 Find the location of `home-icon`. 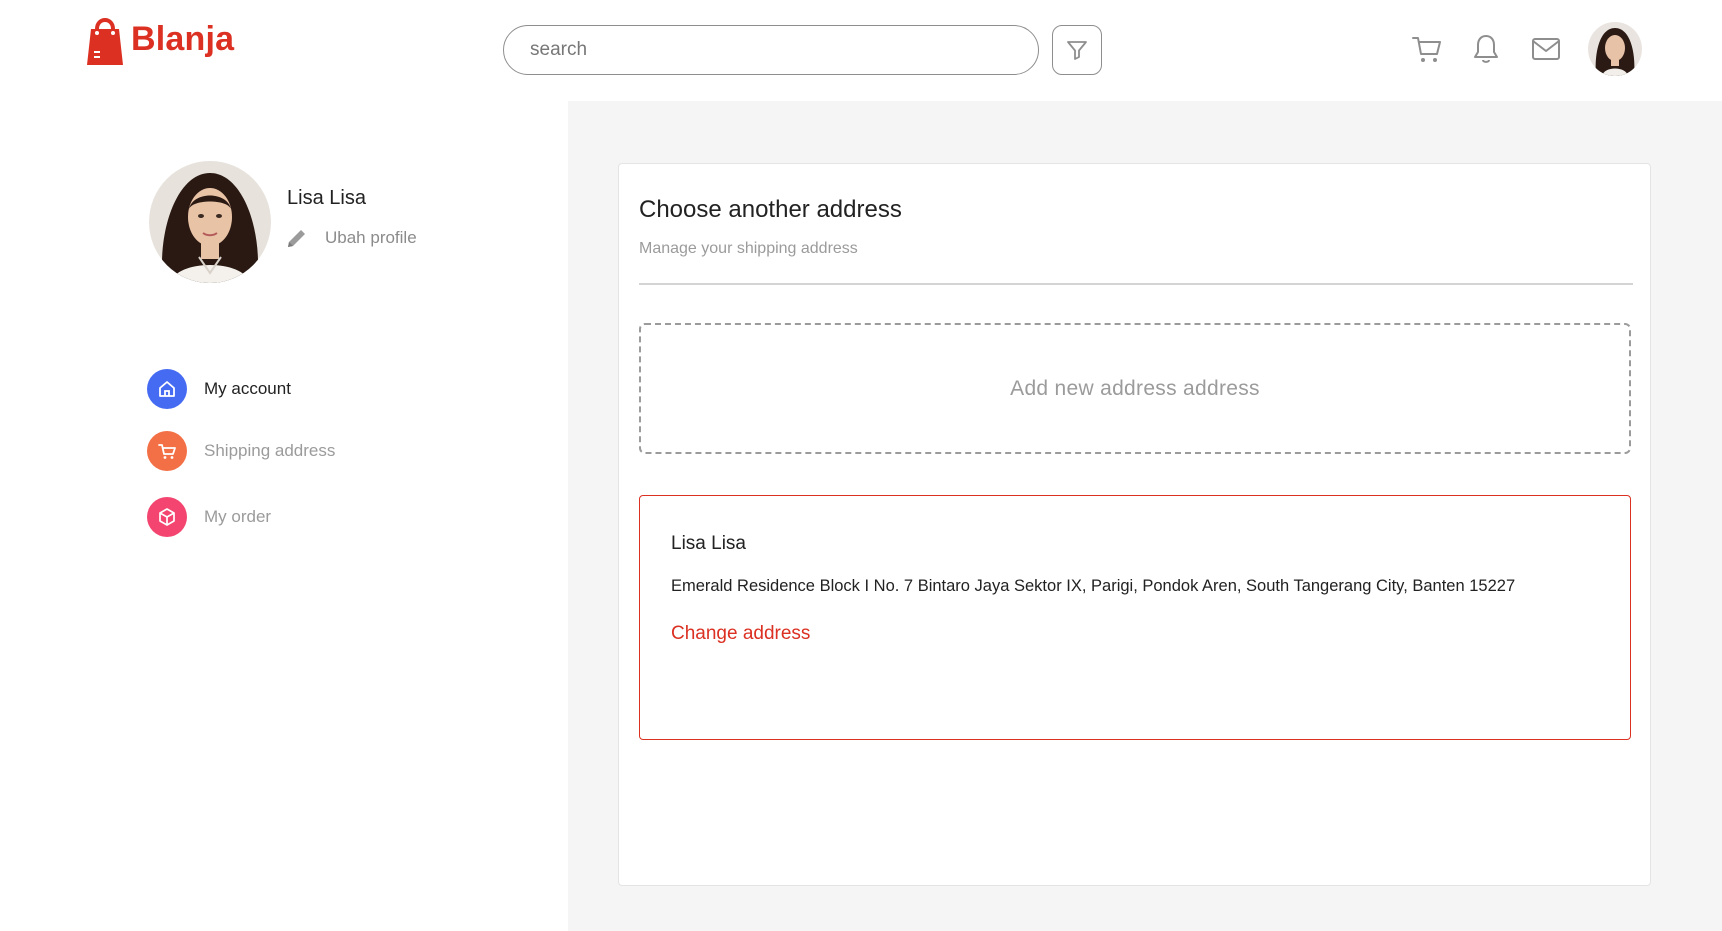

home-icon is located at coordinates (167, 389).